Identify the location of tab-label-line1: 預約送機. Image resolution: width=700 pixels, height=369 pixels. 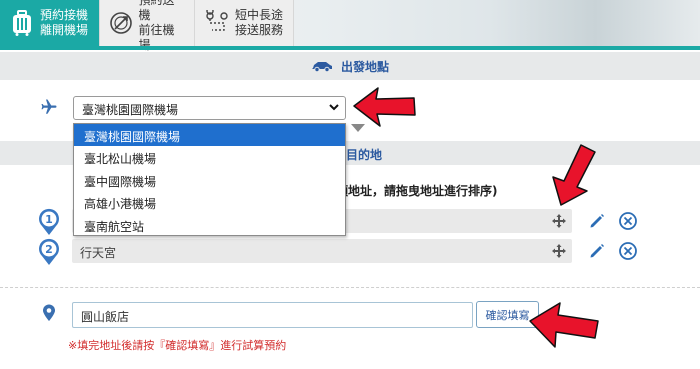
(156, 11).